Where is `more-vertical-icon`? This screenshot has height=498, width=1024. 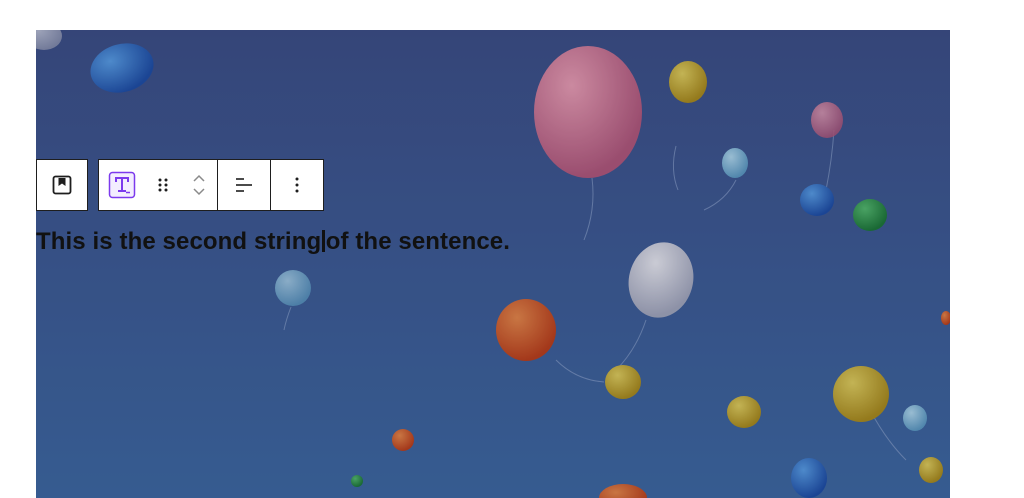
more-vertical-icon is located at coordinates (297, 185).